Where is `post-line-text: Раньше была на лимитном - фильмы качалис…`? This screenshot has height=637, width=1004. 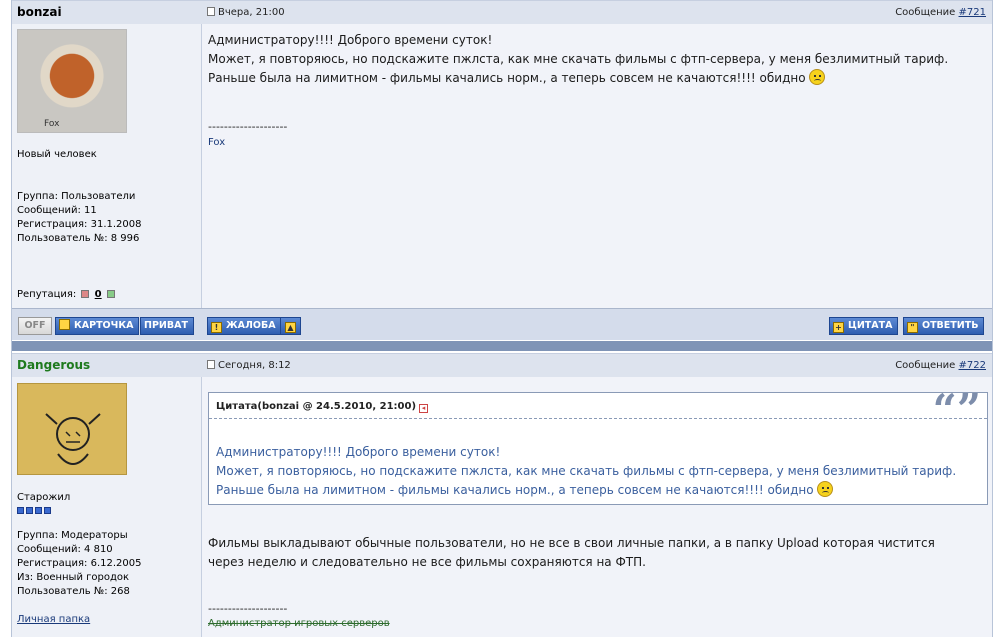
post-line-text: Раньше была на лимитном - фильмы качалис… is located at coordinates (507, 78).